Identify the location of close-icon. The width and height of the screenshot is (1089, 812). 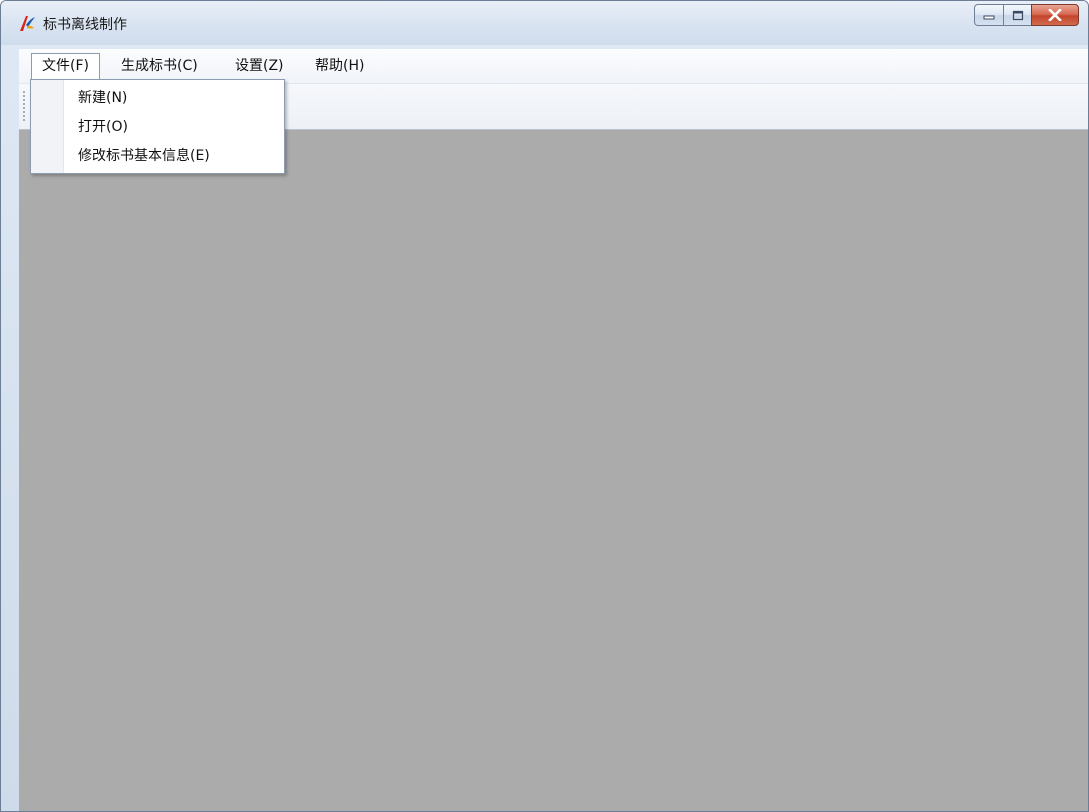
(1055, 15).